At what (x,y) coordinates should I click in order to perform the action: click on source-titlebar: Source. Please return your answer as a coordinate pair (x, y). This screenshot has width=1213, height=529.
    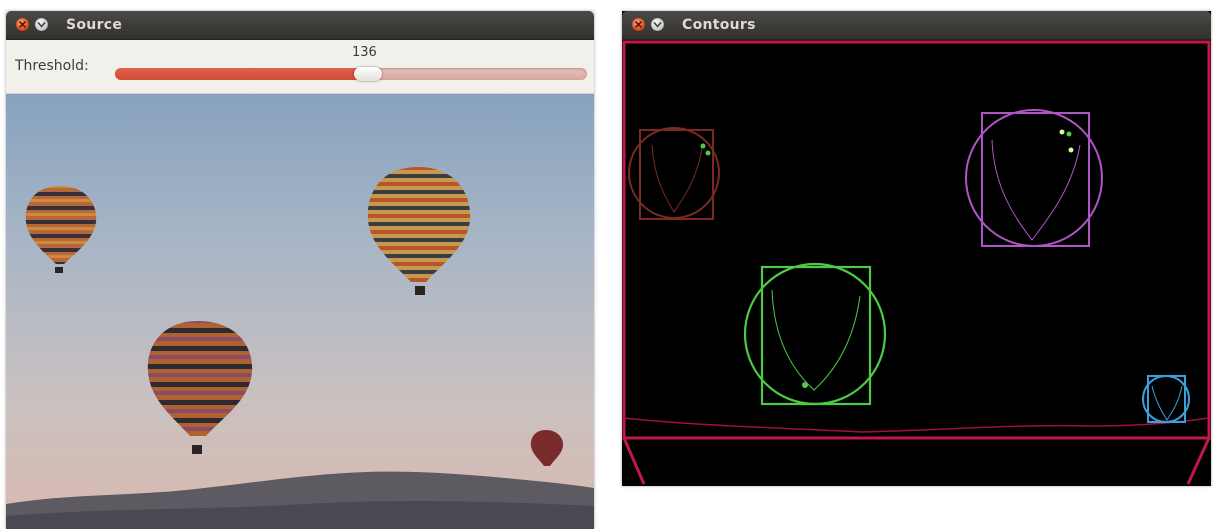
    Looking at the image, I should click on (300, 25).